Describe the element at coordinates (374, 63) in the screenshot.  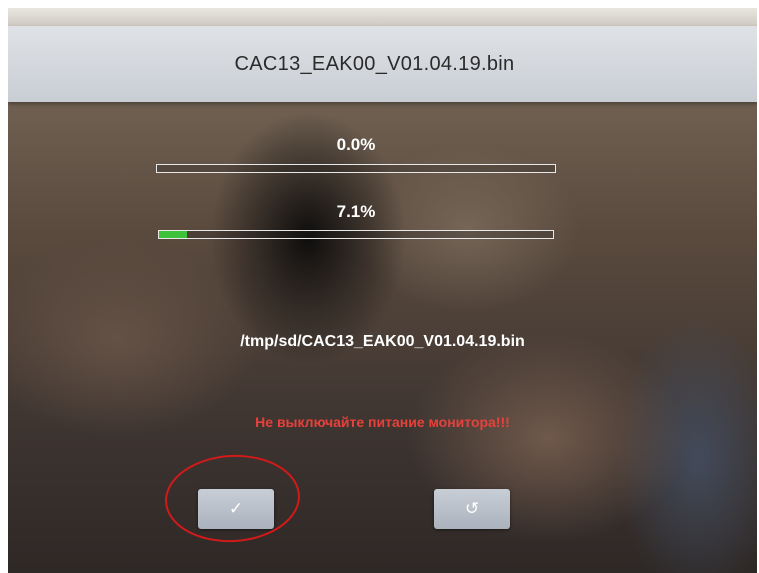
I see `firmware-file-title: CAC13_EAK00_V01.04.19.bin` at that location.